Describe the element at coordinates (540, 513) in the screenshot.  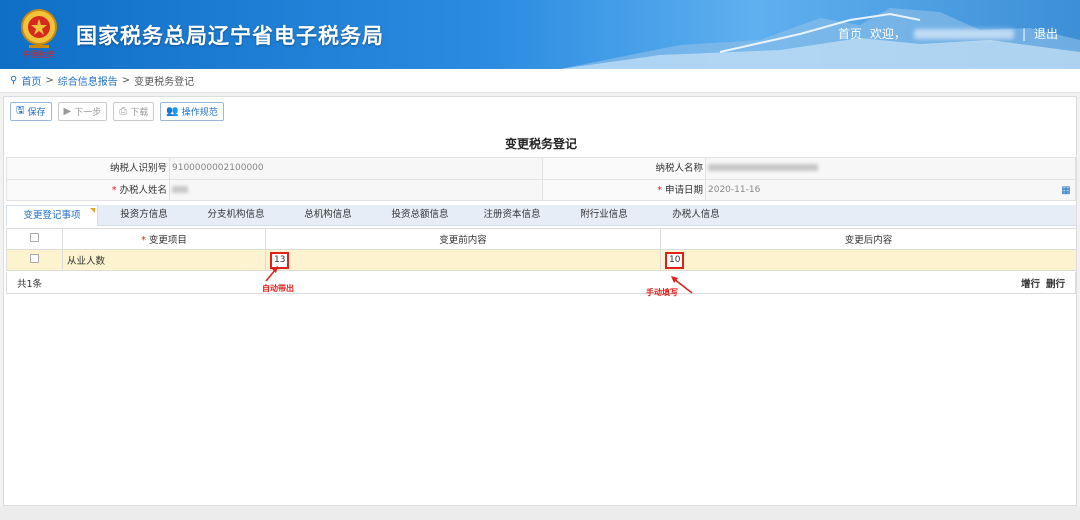
I see `bottom-bar` at that location.